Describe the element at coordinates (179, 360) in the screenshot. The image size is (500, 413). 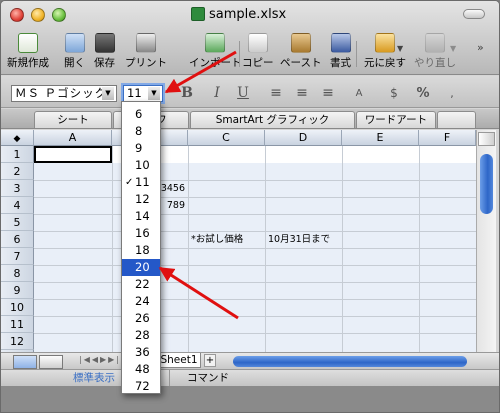
I see `sheet-tab-sheet1: Sheet1` at that location.